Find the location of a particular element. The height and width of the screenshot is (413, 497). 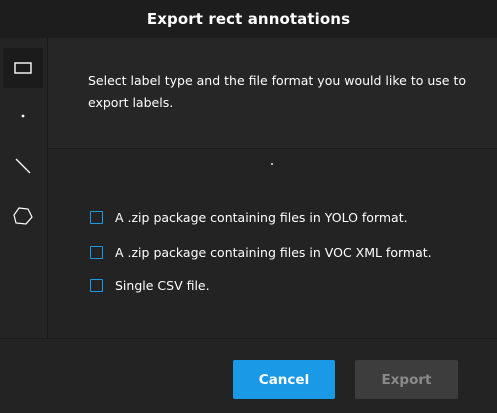

option-csv-label: Single CSV file. is located at coordinates (162, 285).